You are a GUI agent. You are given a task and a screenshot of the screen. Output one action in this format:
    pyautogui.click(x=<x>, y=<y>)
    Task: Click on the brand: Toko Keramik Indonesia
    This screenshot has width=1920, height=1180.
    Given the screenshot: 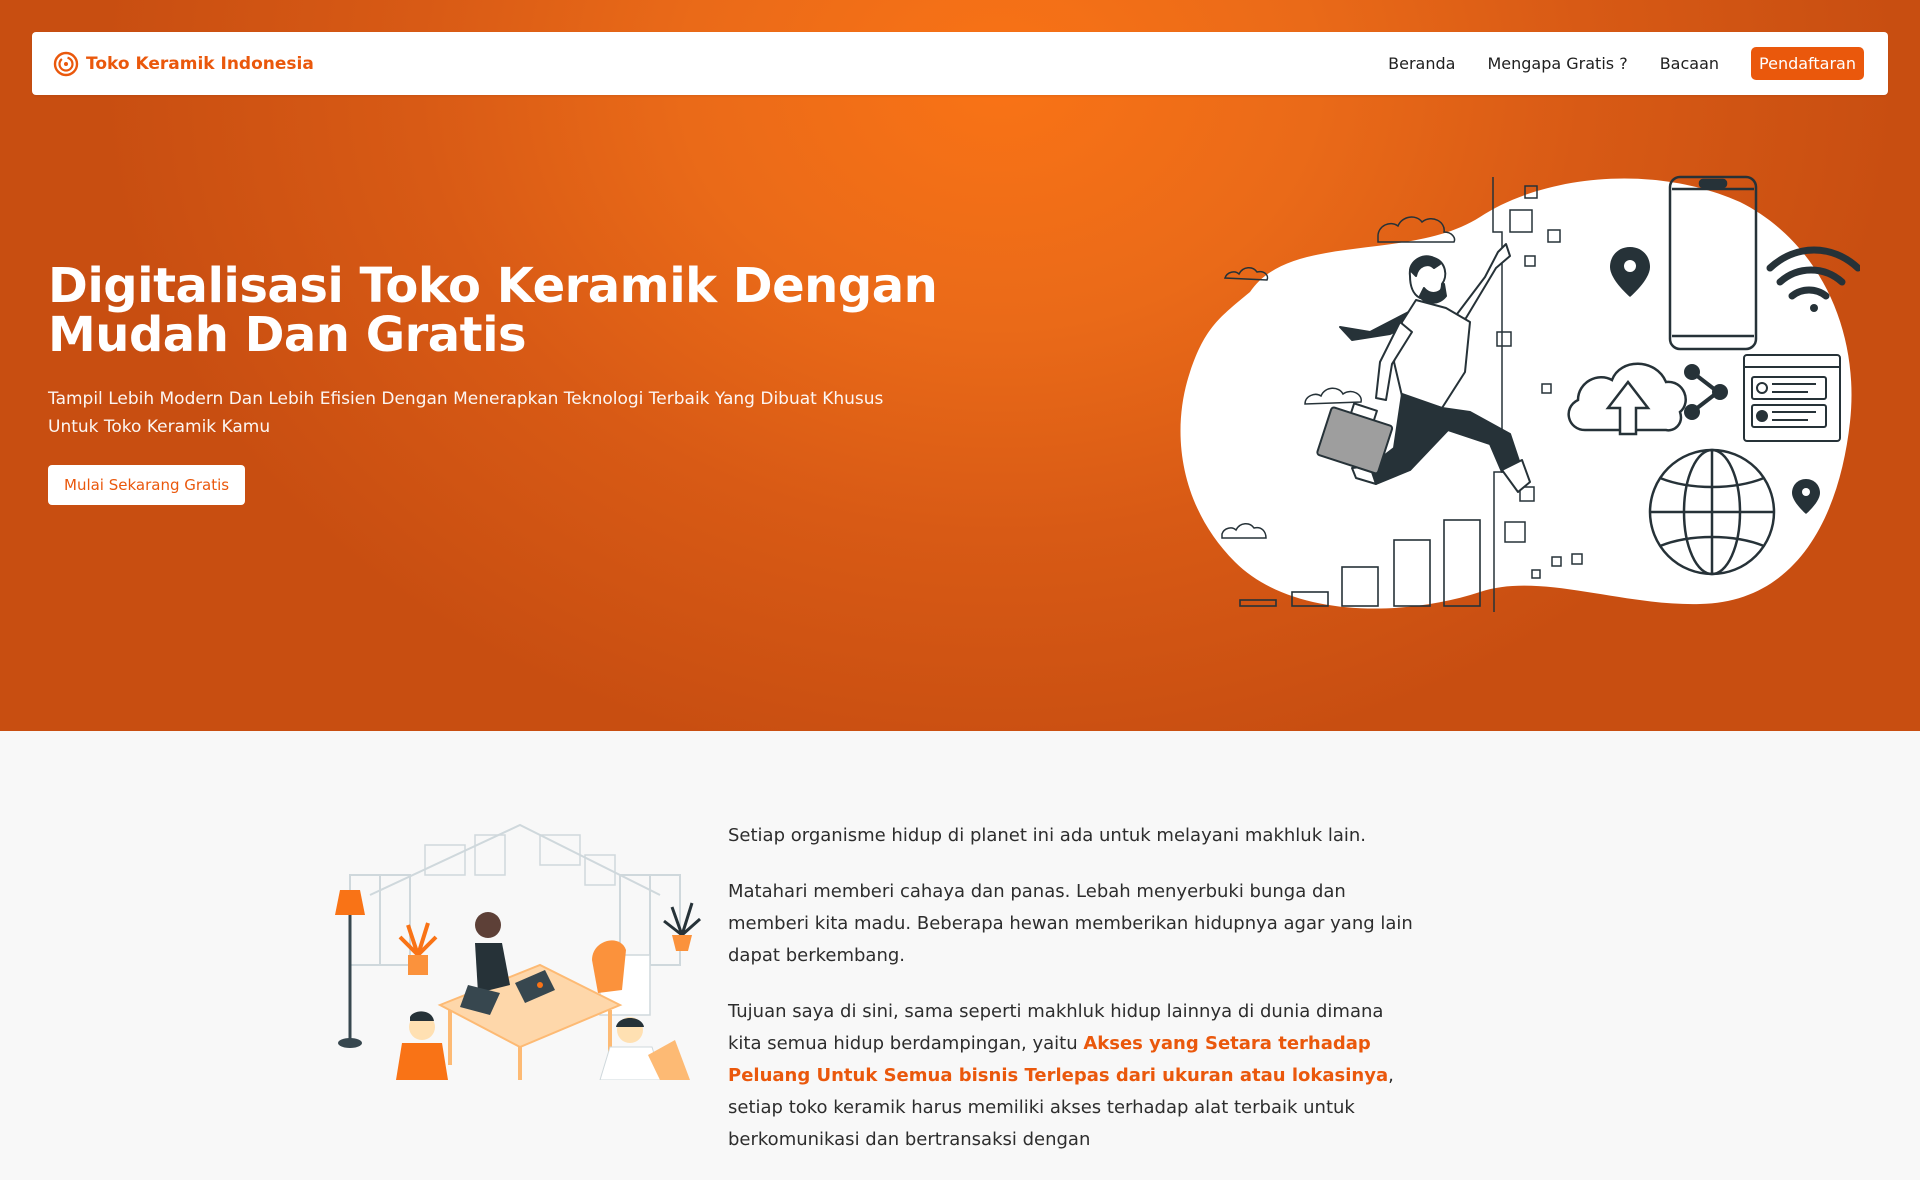 What is the action you would take?
    pyautogui.click(x=183, y=64)
    